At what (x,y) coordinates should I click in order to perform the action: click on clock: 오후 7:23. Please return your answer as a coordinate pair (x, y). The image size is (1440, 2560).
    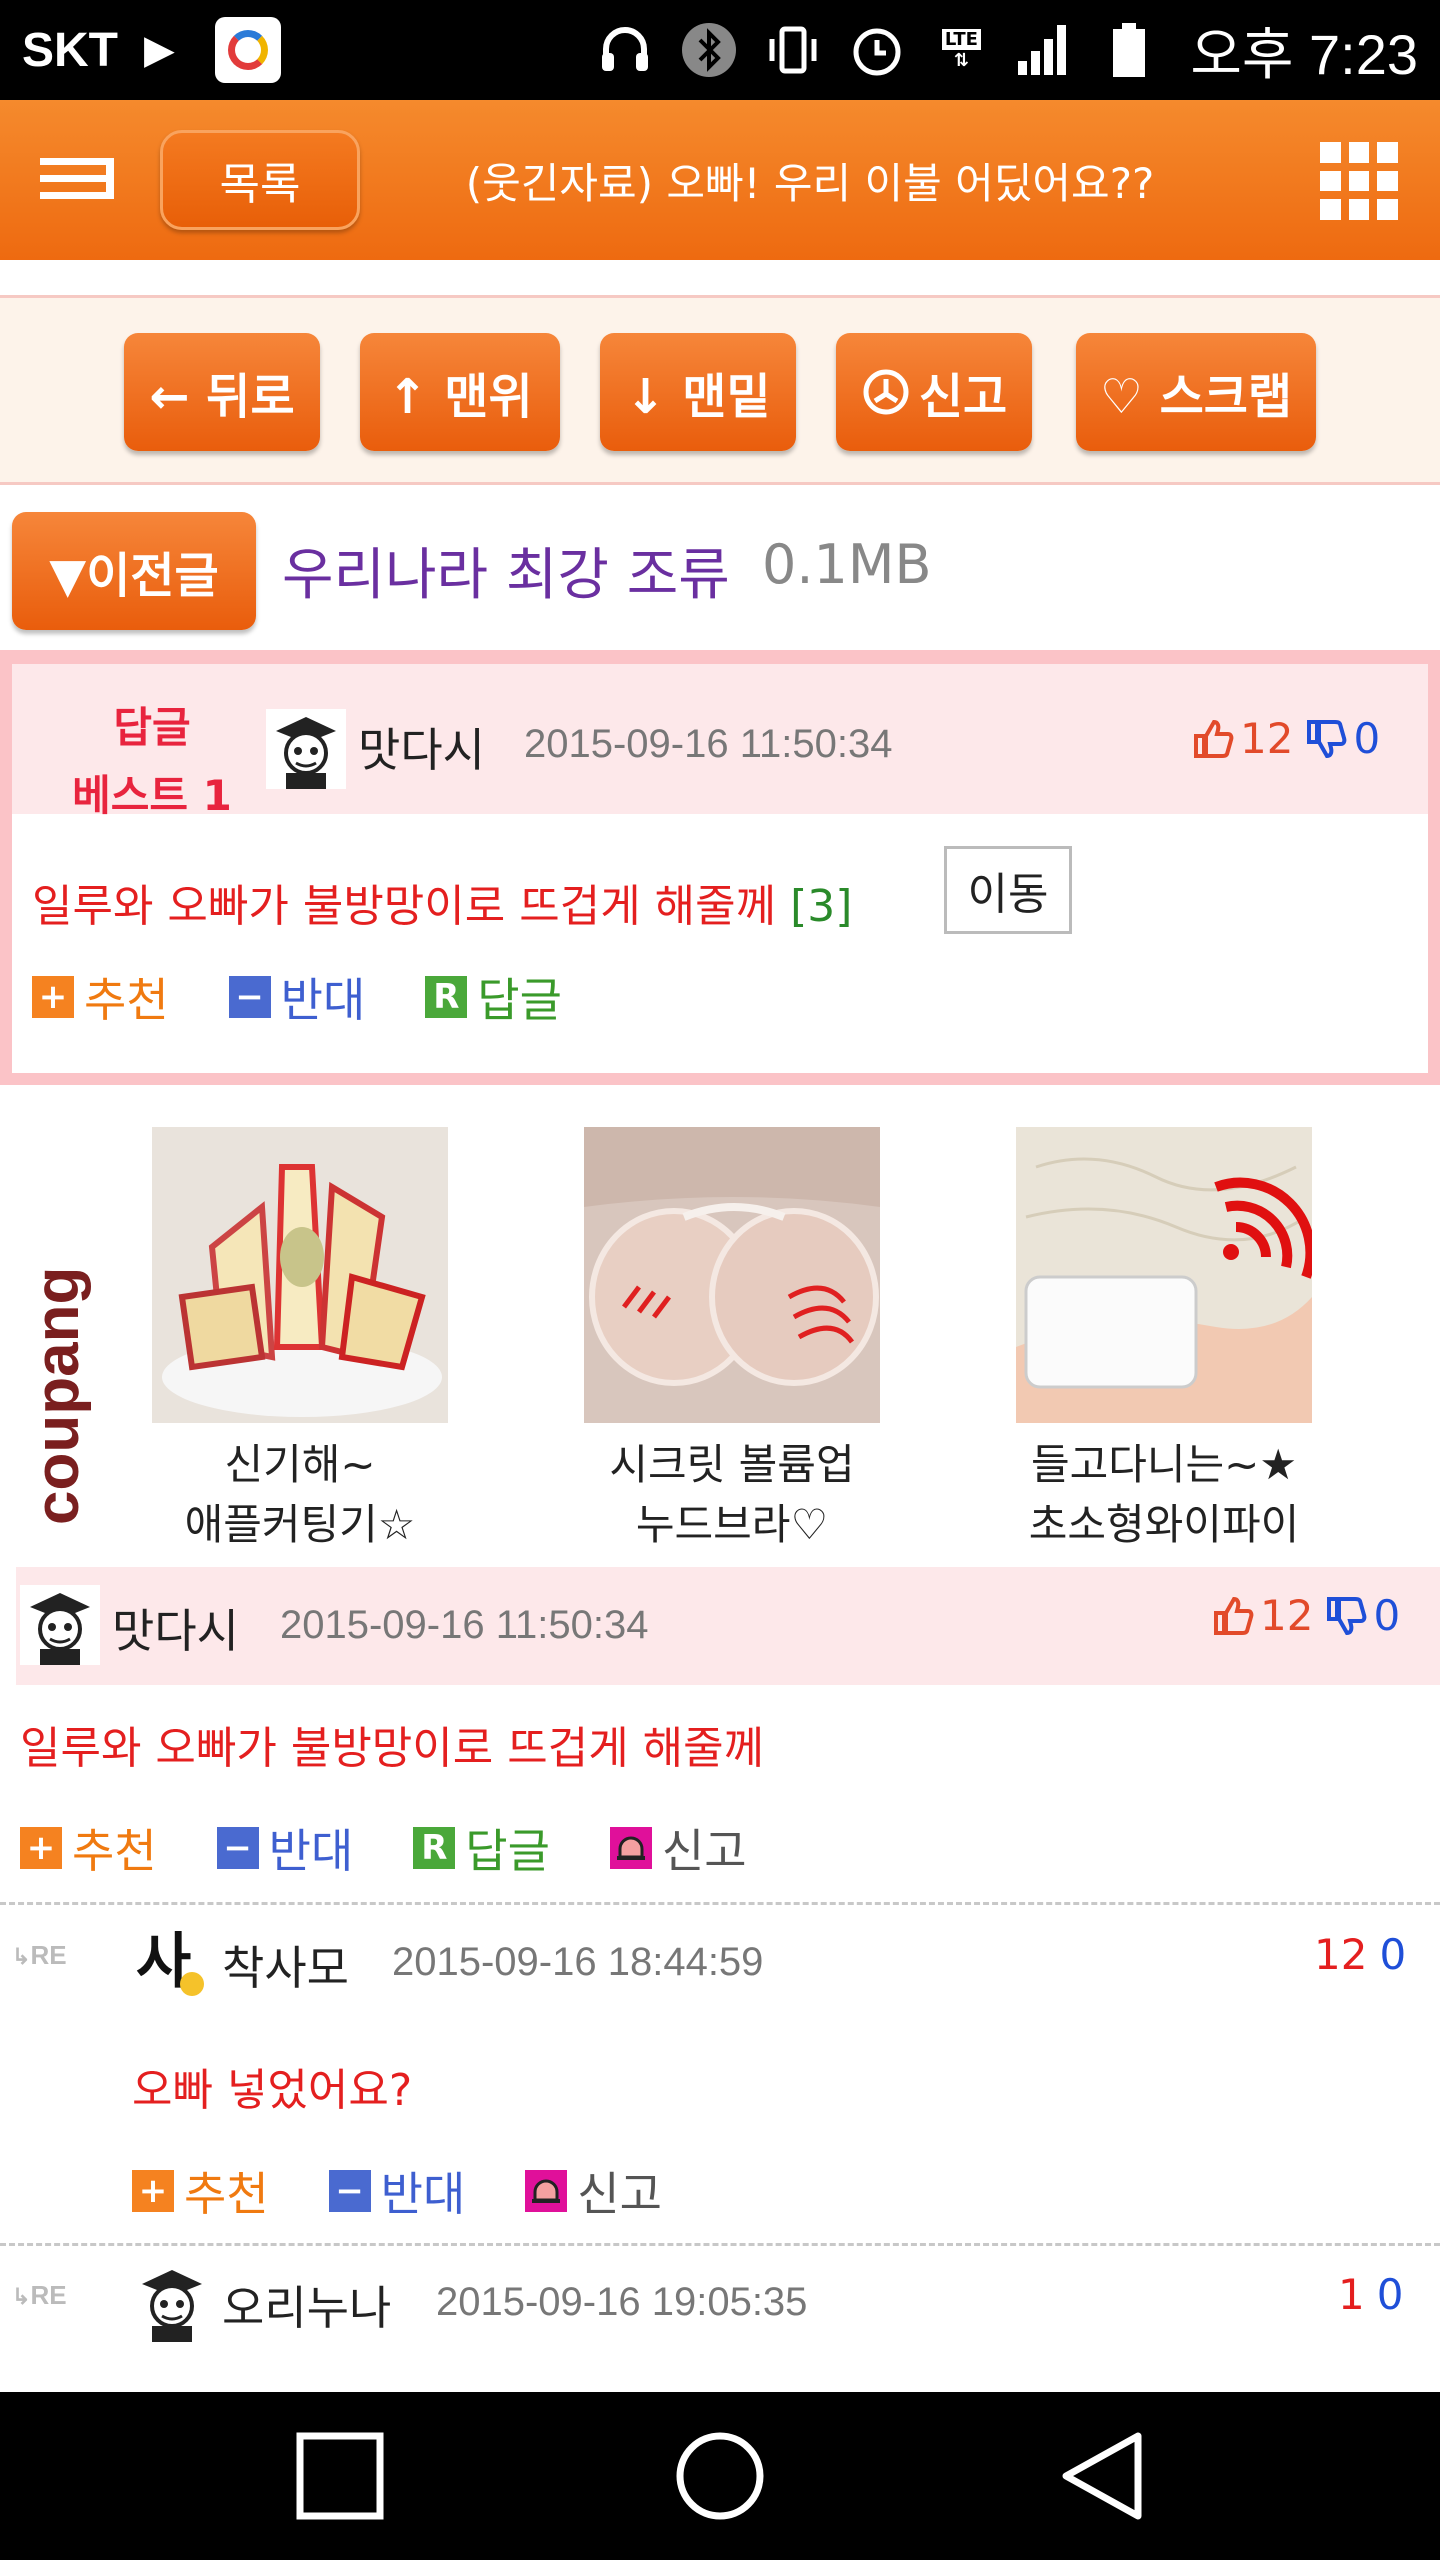
    Looking at the image, I should click on (1304, 54).